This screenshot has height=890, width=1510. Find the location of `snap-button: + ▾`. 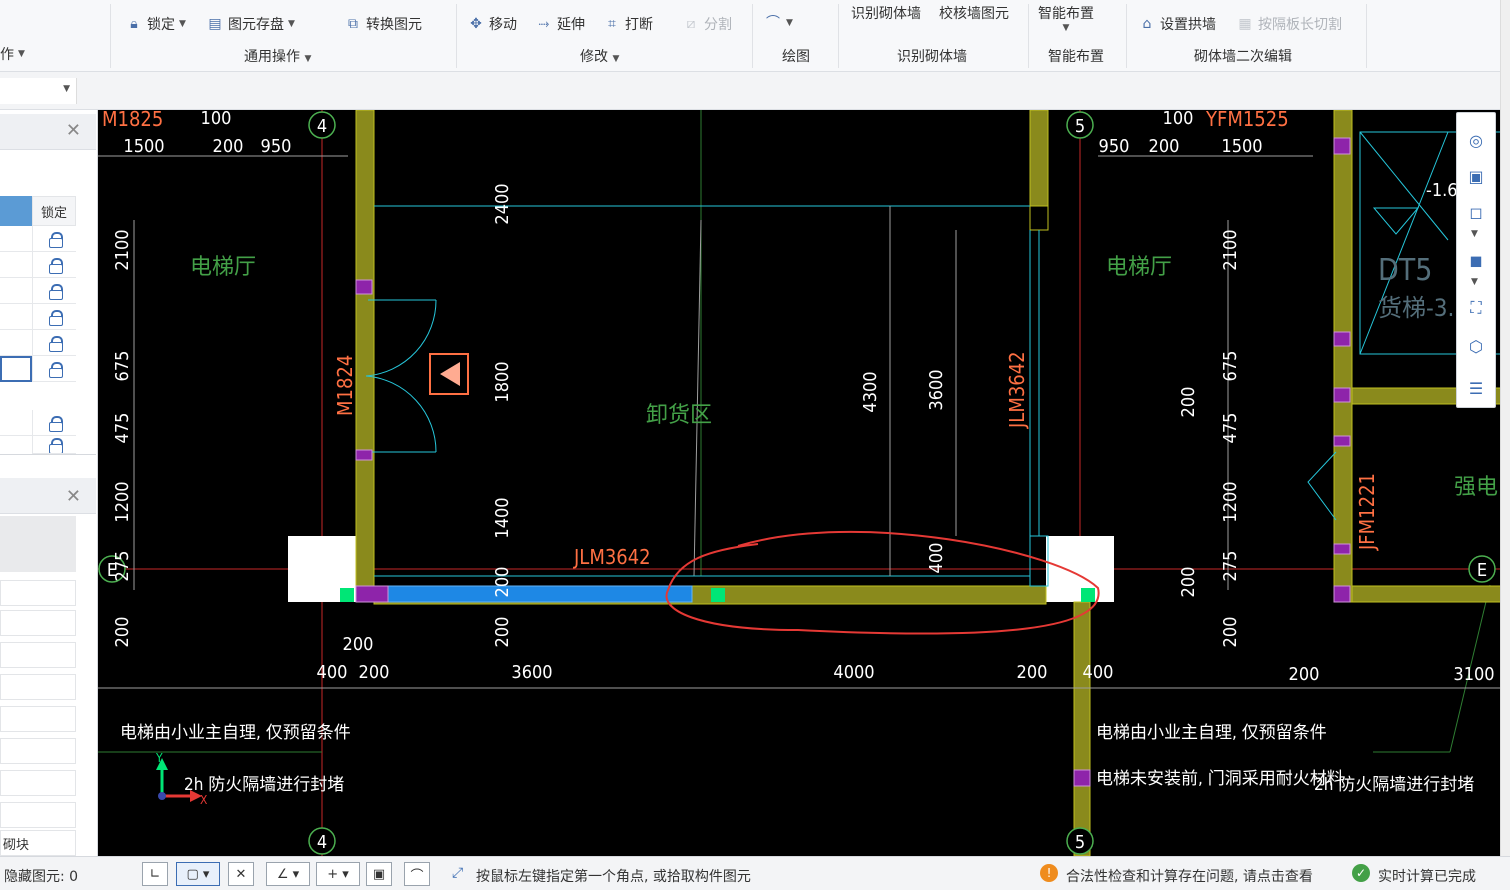

snap-button: + ▾ is located at coordinates (338, 874).